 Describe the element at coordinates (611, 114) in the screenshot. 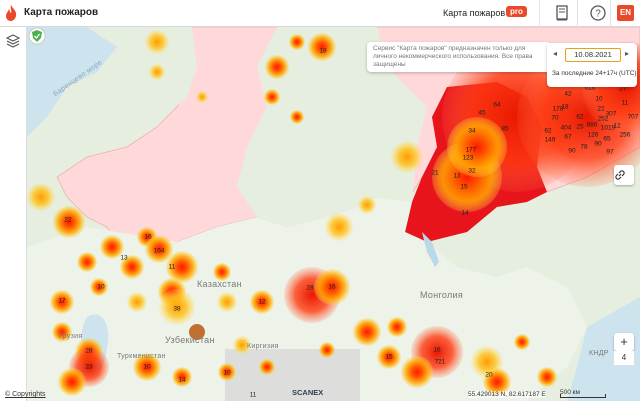

I see `fire-count: 307` at that location.